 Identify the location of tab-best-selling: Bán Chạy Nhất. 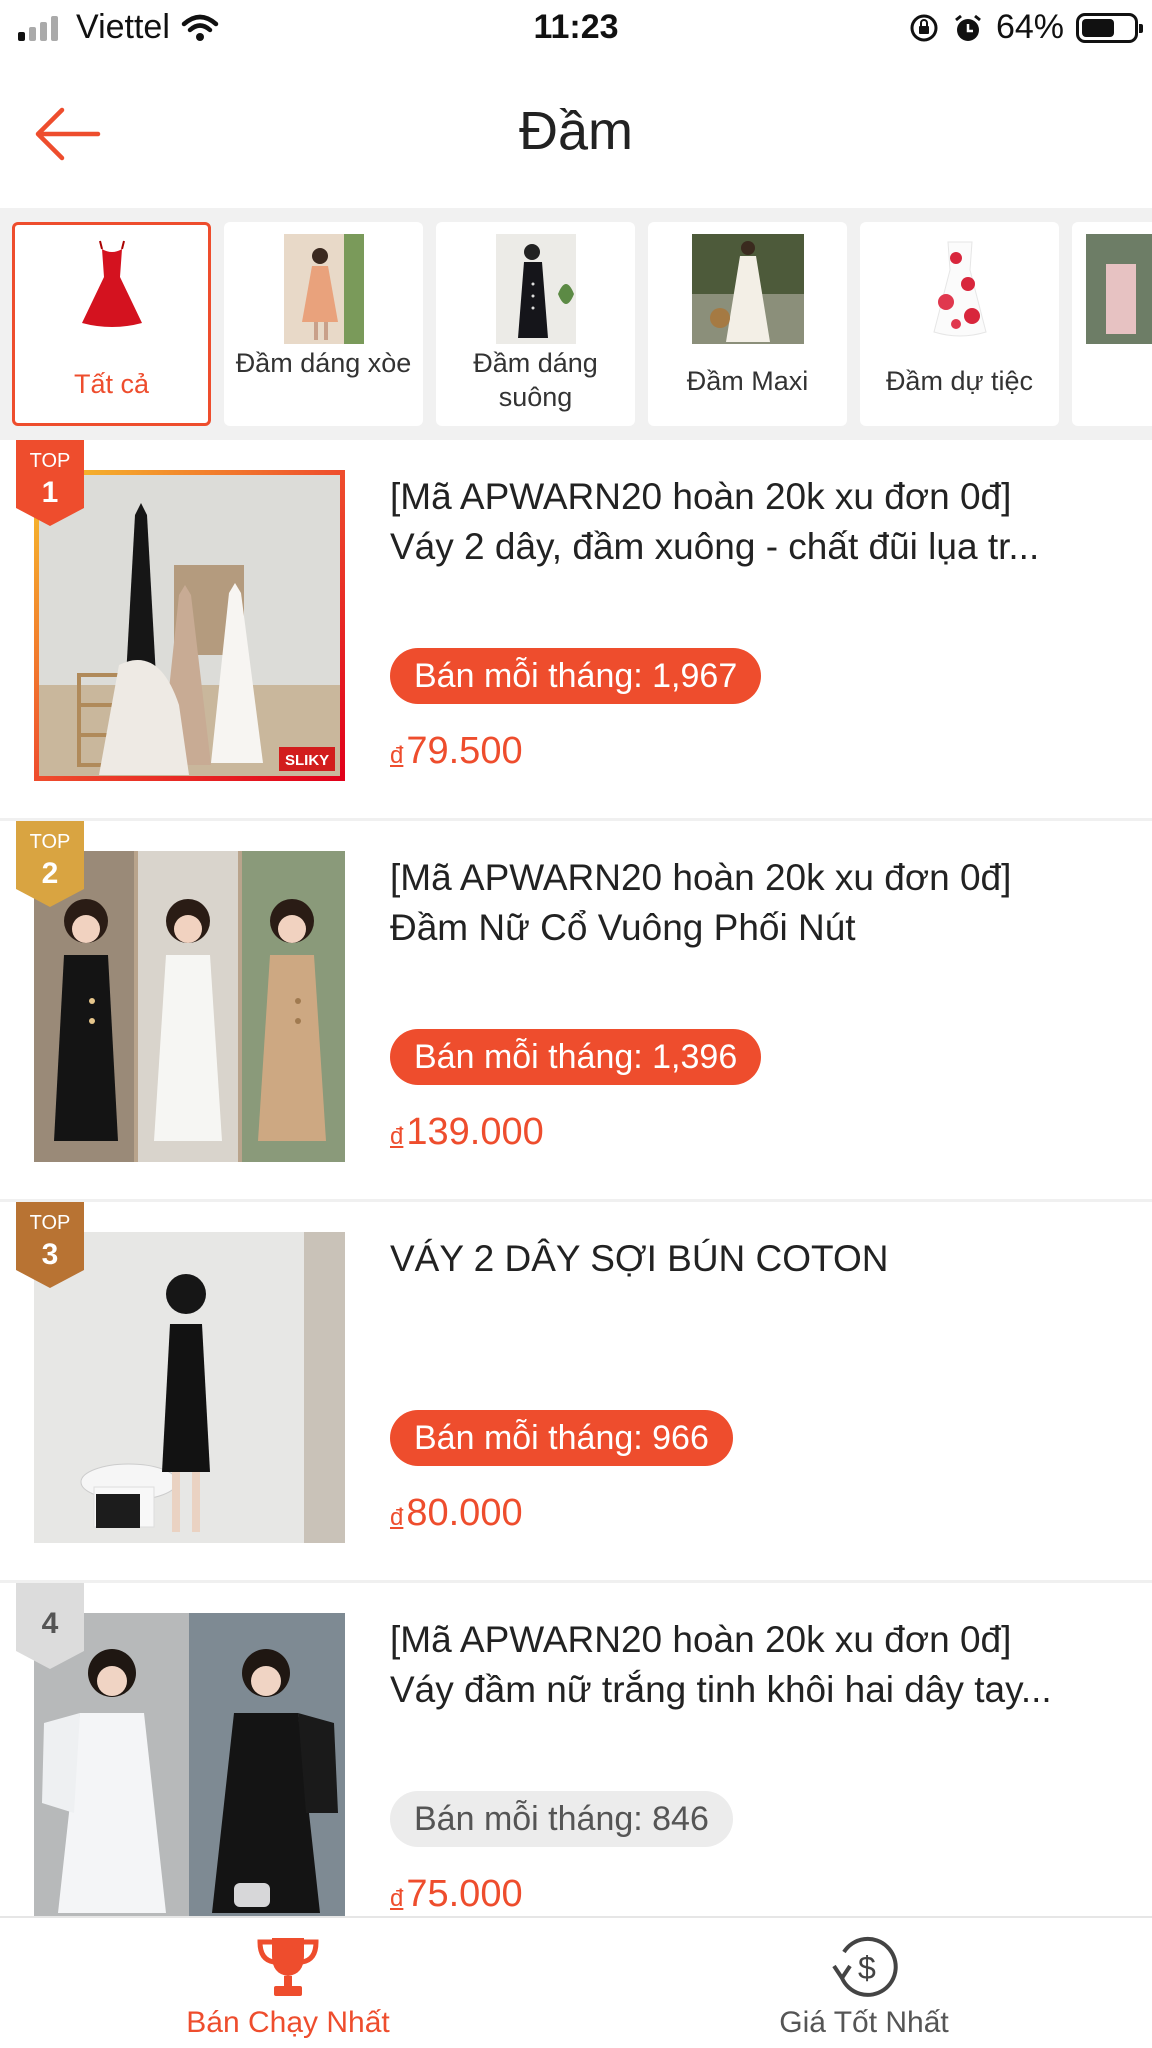
(288, 1983).